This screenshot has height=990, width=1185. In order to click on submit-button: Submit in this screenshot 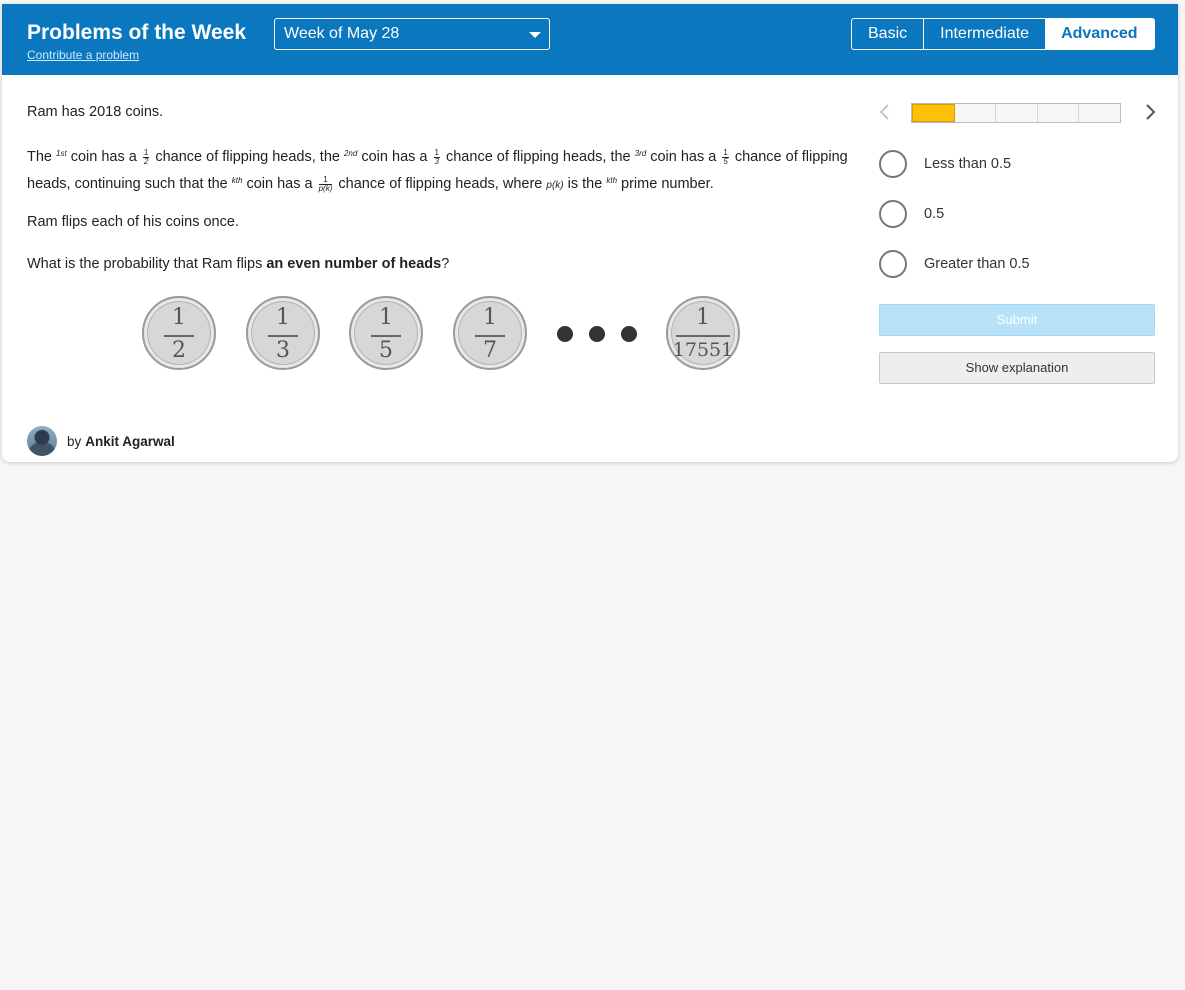, I will do `click(1017, 320)`.